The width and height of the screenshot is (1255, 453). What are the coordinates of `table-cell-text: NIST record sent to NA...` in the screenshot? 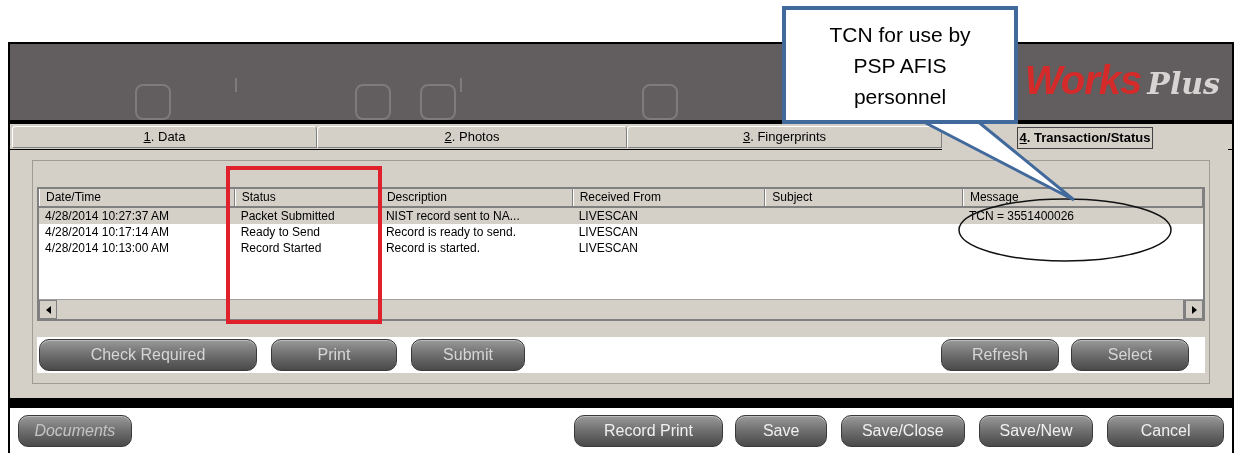 It's located at (452, 216).